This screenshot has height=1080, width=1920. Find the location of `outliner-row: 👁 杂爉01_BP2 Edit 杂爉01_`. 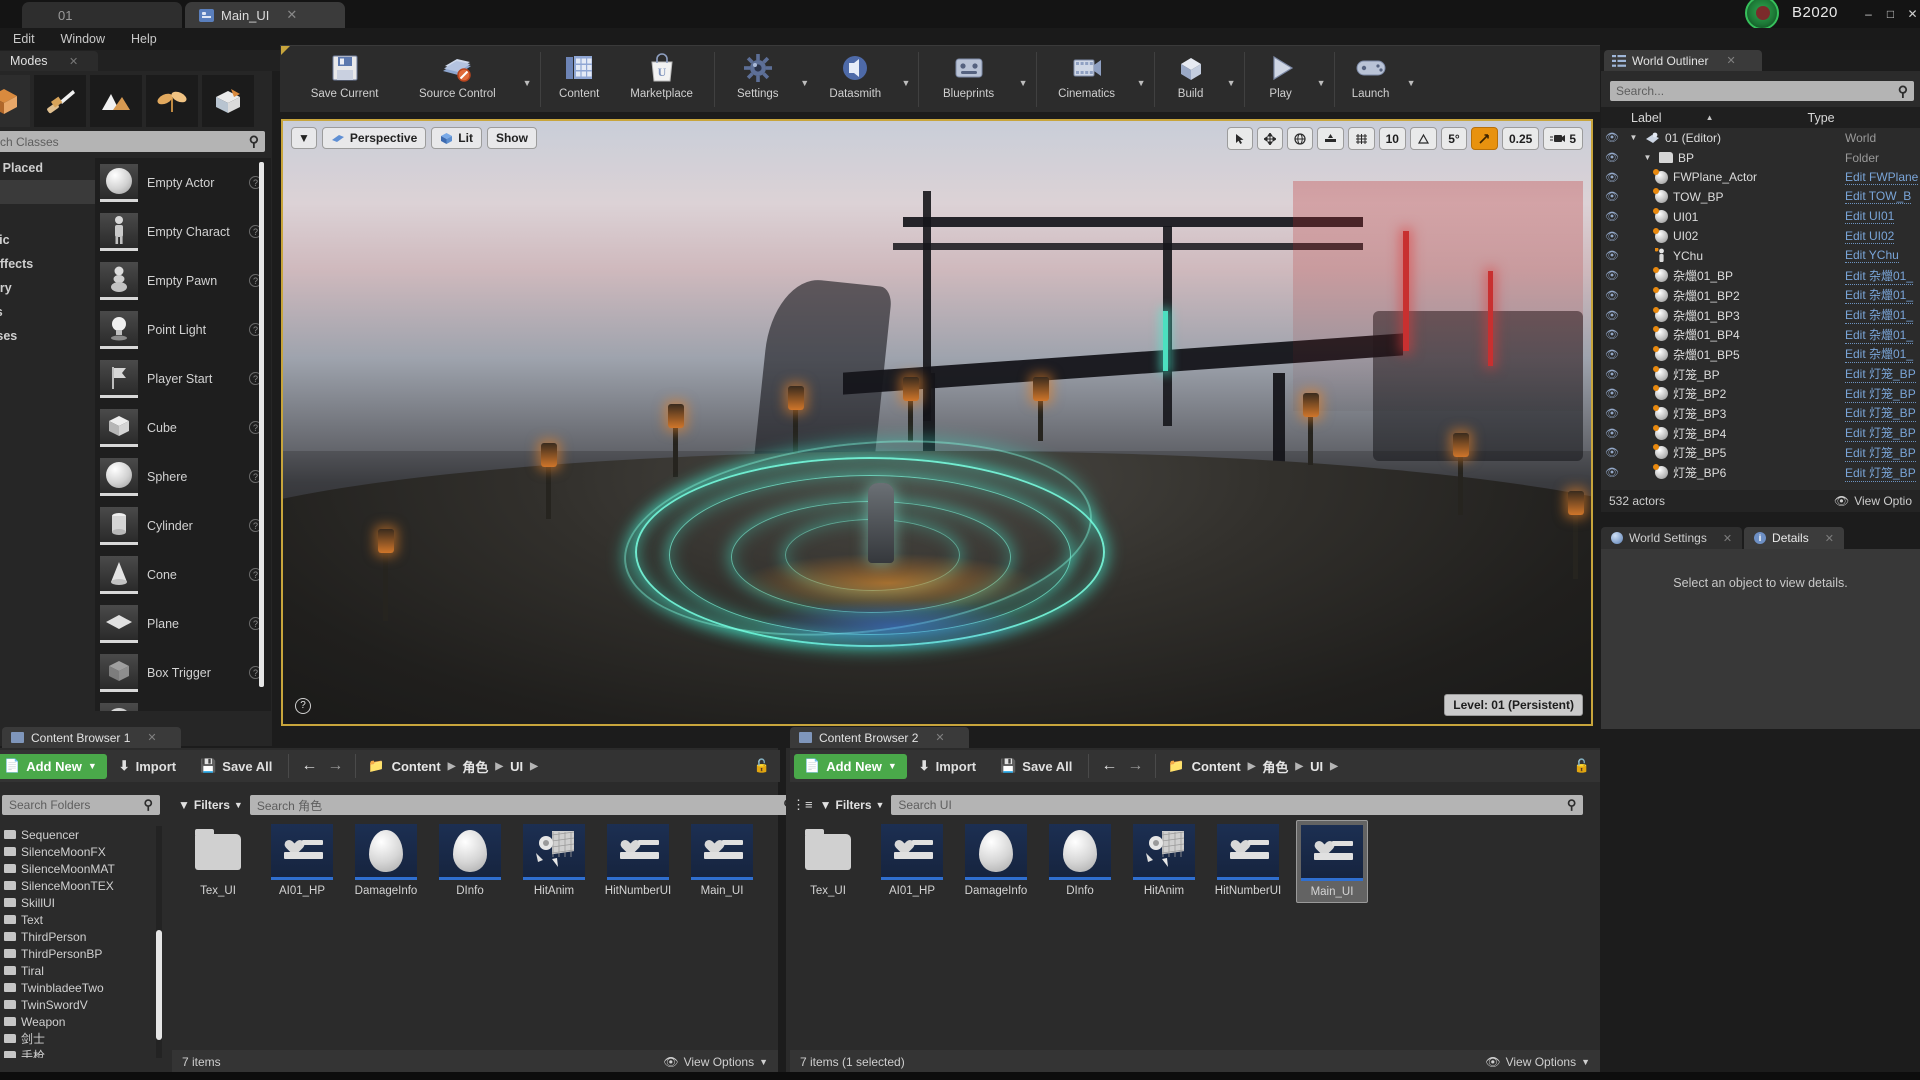

outliner-row: 👁 杂爉01_BP2 Edit 杂爉01_ is located at coordinates (1760, 296).